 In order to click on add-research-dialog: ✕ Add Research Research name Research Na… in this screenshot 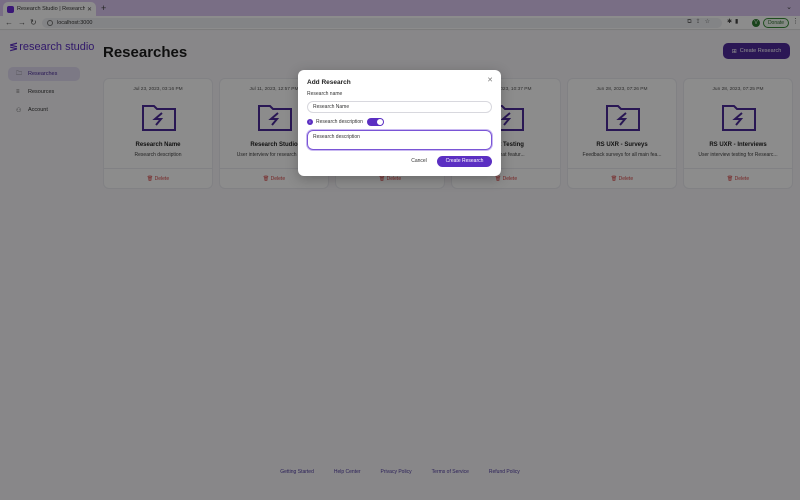, I will do `click(399, 123)`.